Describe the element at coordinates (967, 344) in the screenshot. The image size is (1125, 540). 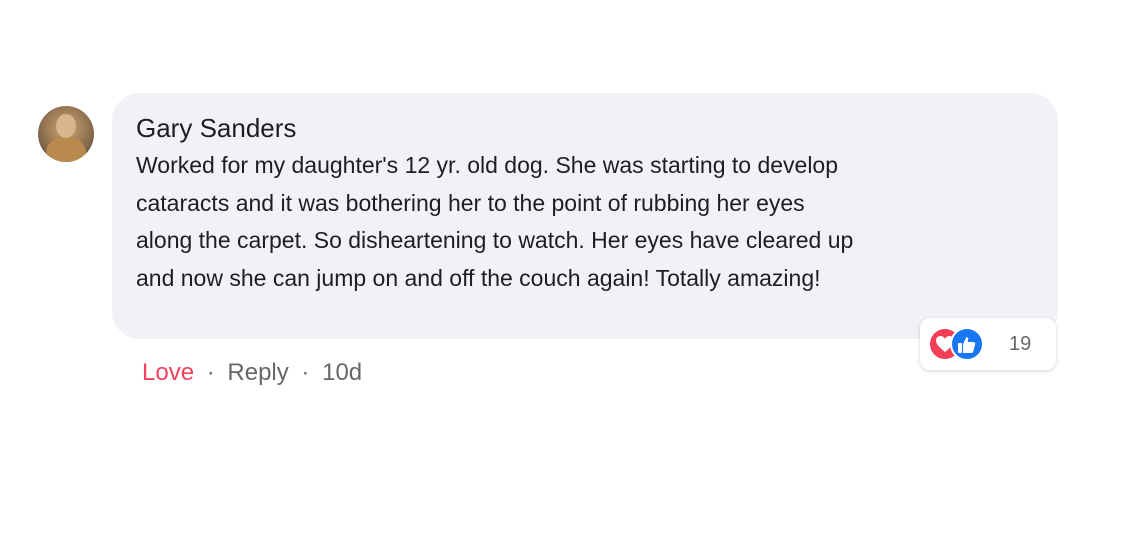
I see `like-icon` at that location.